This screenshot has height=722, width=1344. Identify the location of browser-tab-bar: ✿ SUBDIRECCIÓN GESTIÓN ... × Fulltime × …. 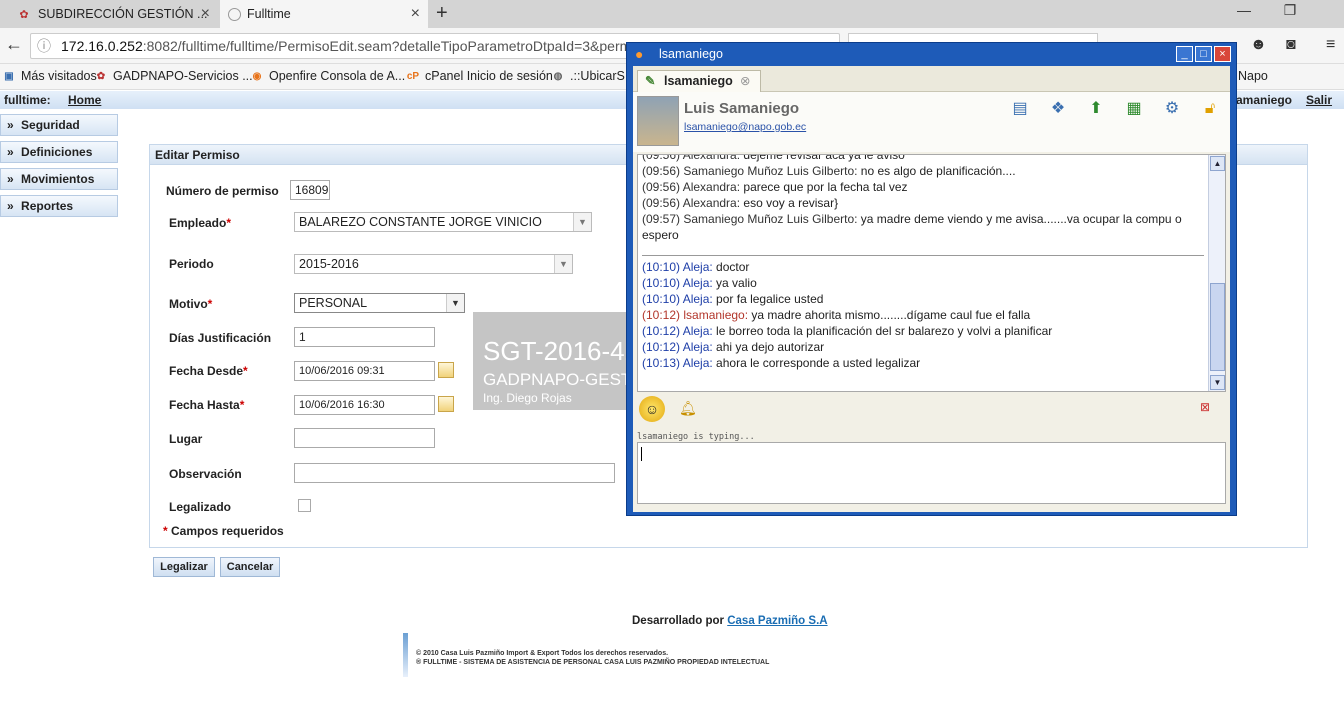
(672, 14).